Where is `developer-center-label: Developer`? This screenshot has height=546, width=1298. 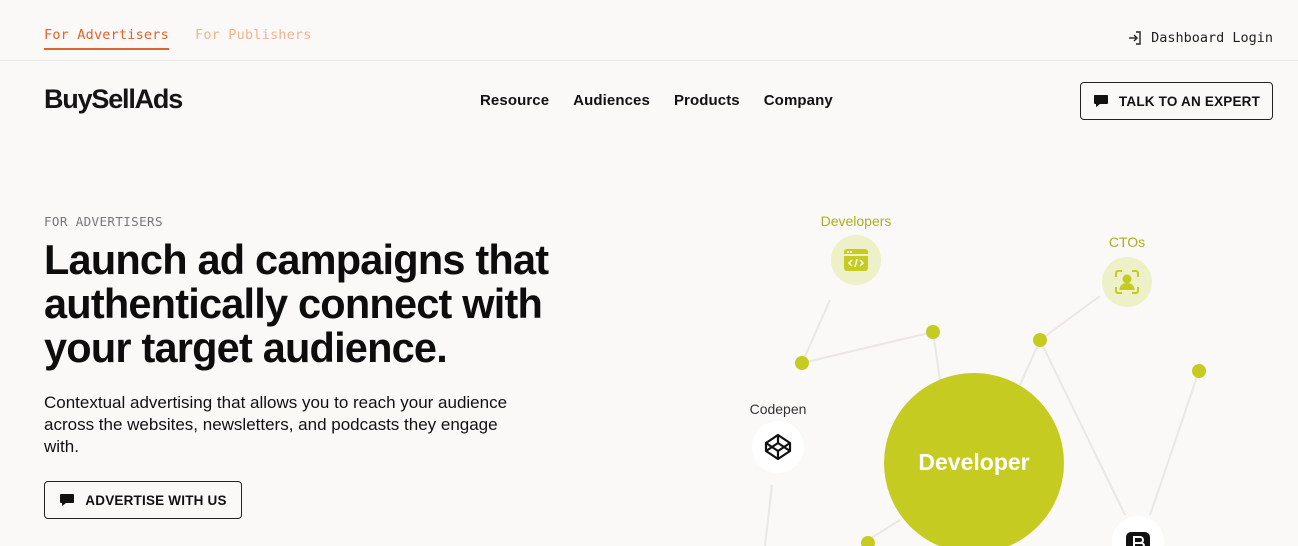 developer-center-label: Developer is located at coordinates (974, 461).